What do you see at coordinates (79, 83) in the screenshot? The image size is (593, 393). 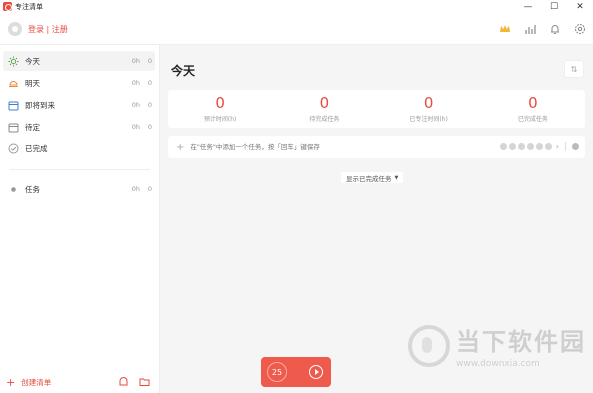 I see `sidebar-item-tomorrow: 明天 0h 0` at bounding box center [79, 83].